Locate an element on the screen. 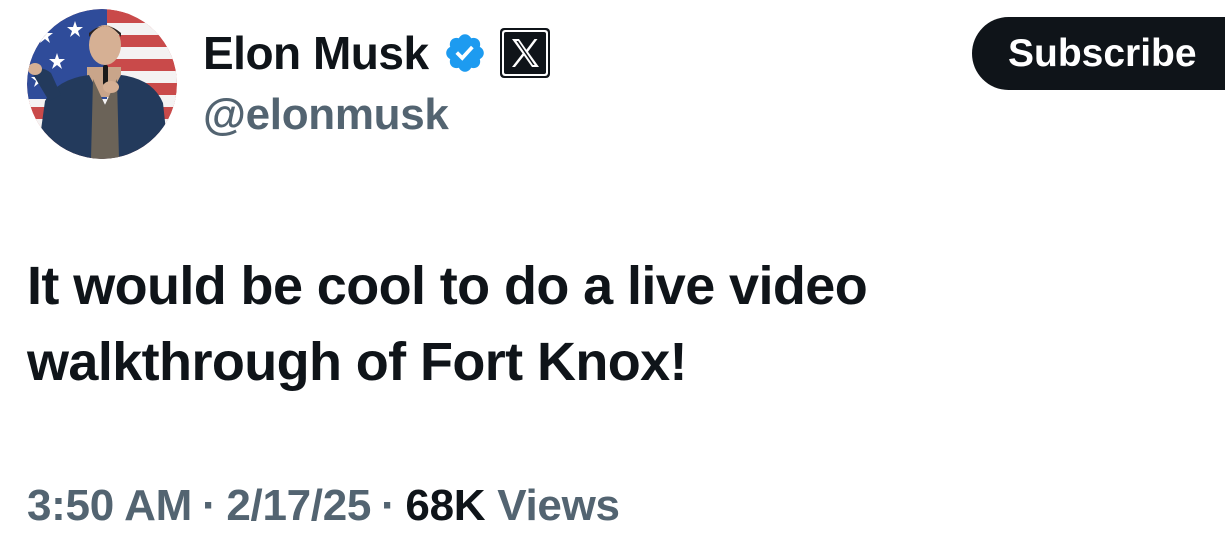 The image size is (1225, 555). tweet-meta: 3:50 AM · 2/17/25 · 68K Views is located at coordinates (323, 506).